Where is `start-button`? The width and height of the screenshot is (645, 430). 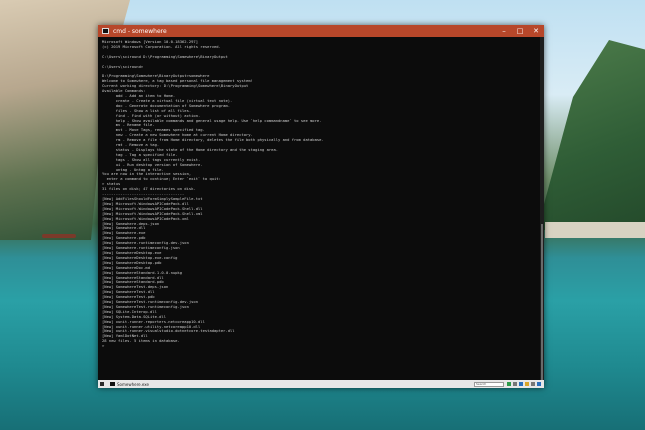
start-button is located at coordinates (102, 384).